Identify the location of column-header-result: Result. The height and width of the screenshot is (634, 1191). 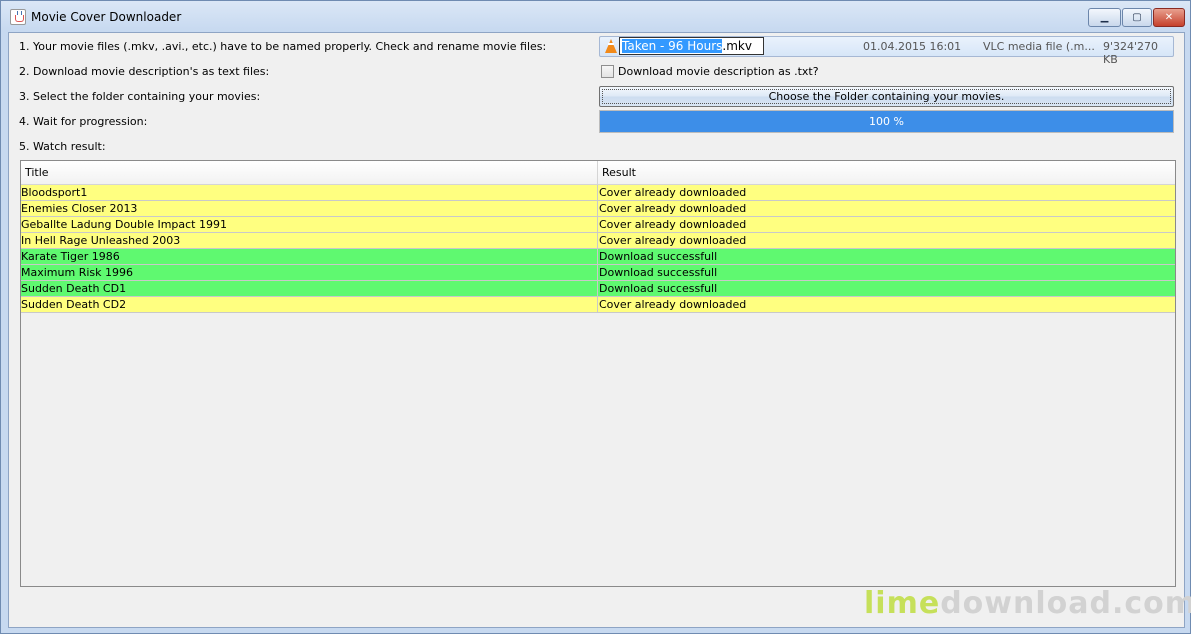
(886, 173).